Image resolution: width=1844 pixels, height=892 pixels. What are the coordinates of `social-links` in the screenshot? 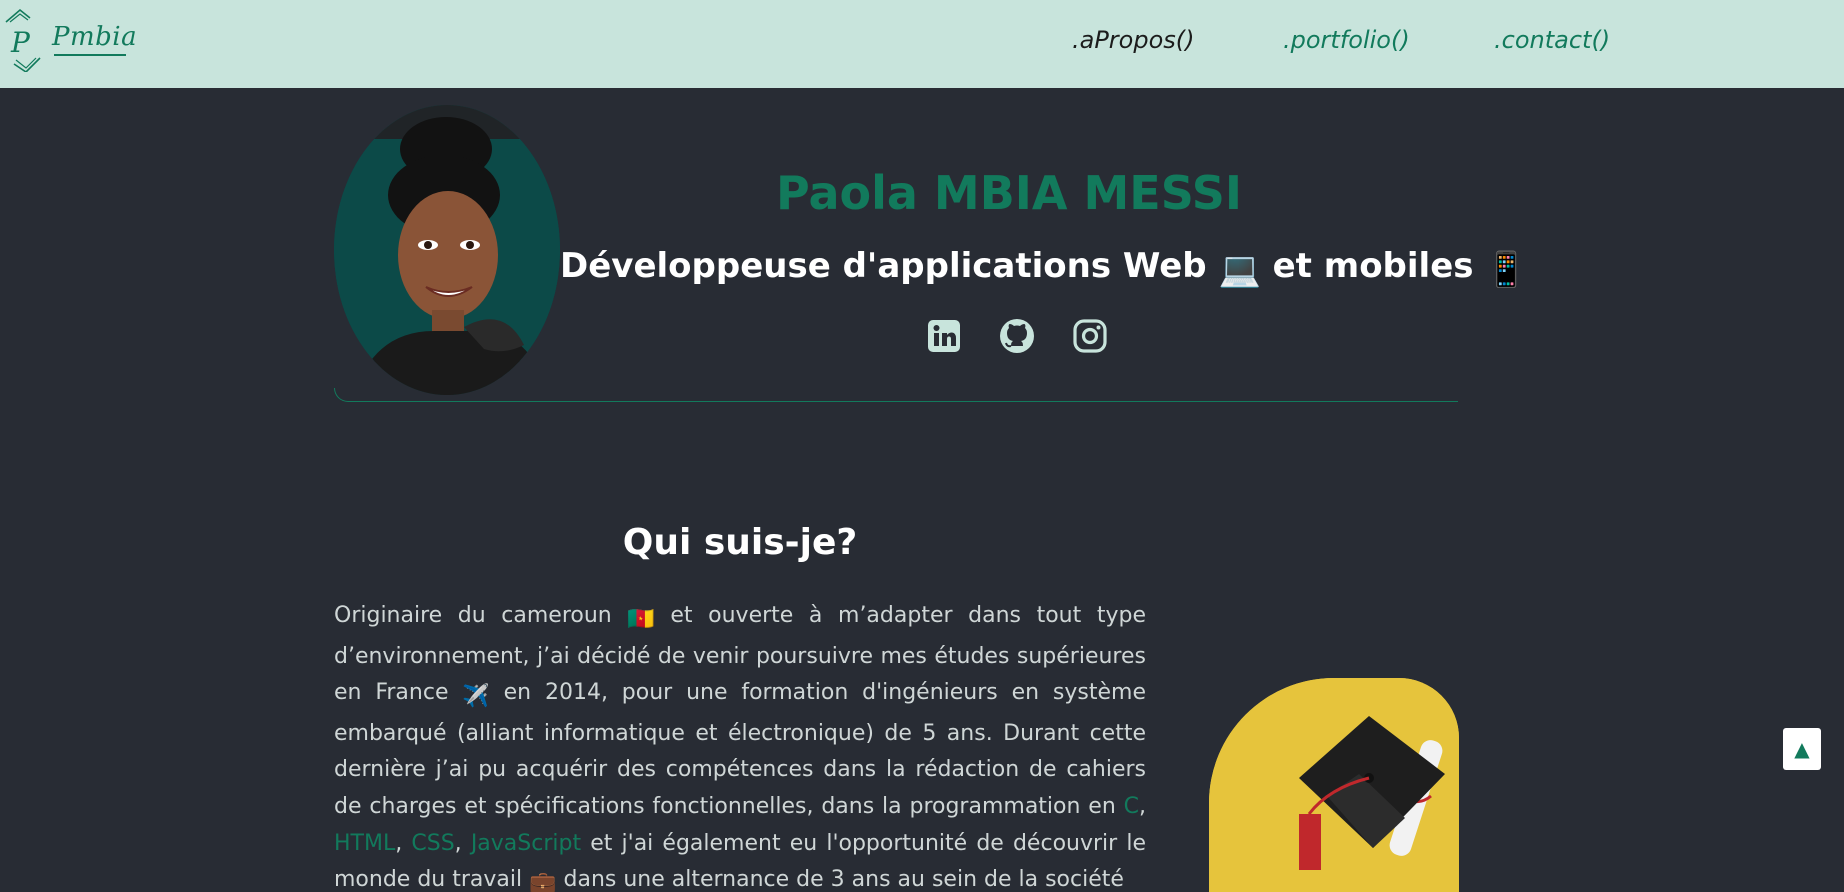 It's located at (1014, 338).